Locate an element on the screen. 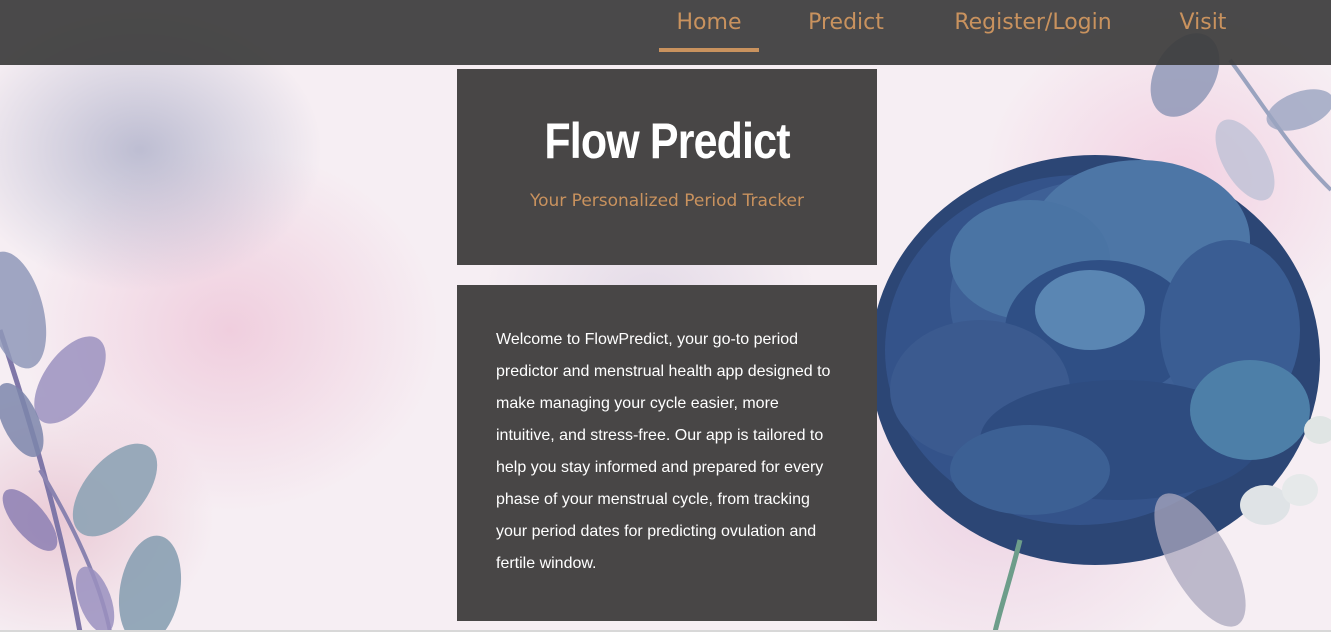 Image resolution: width=1331 pixels, height=632 pixels. top-navbar: Home Predict Register/Login Visit is located at coordinates (665, 32).